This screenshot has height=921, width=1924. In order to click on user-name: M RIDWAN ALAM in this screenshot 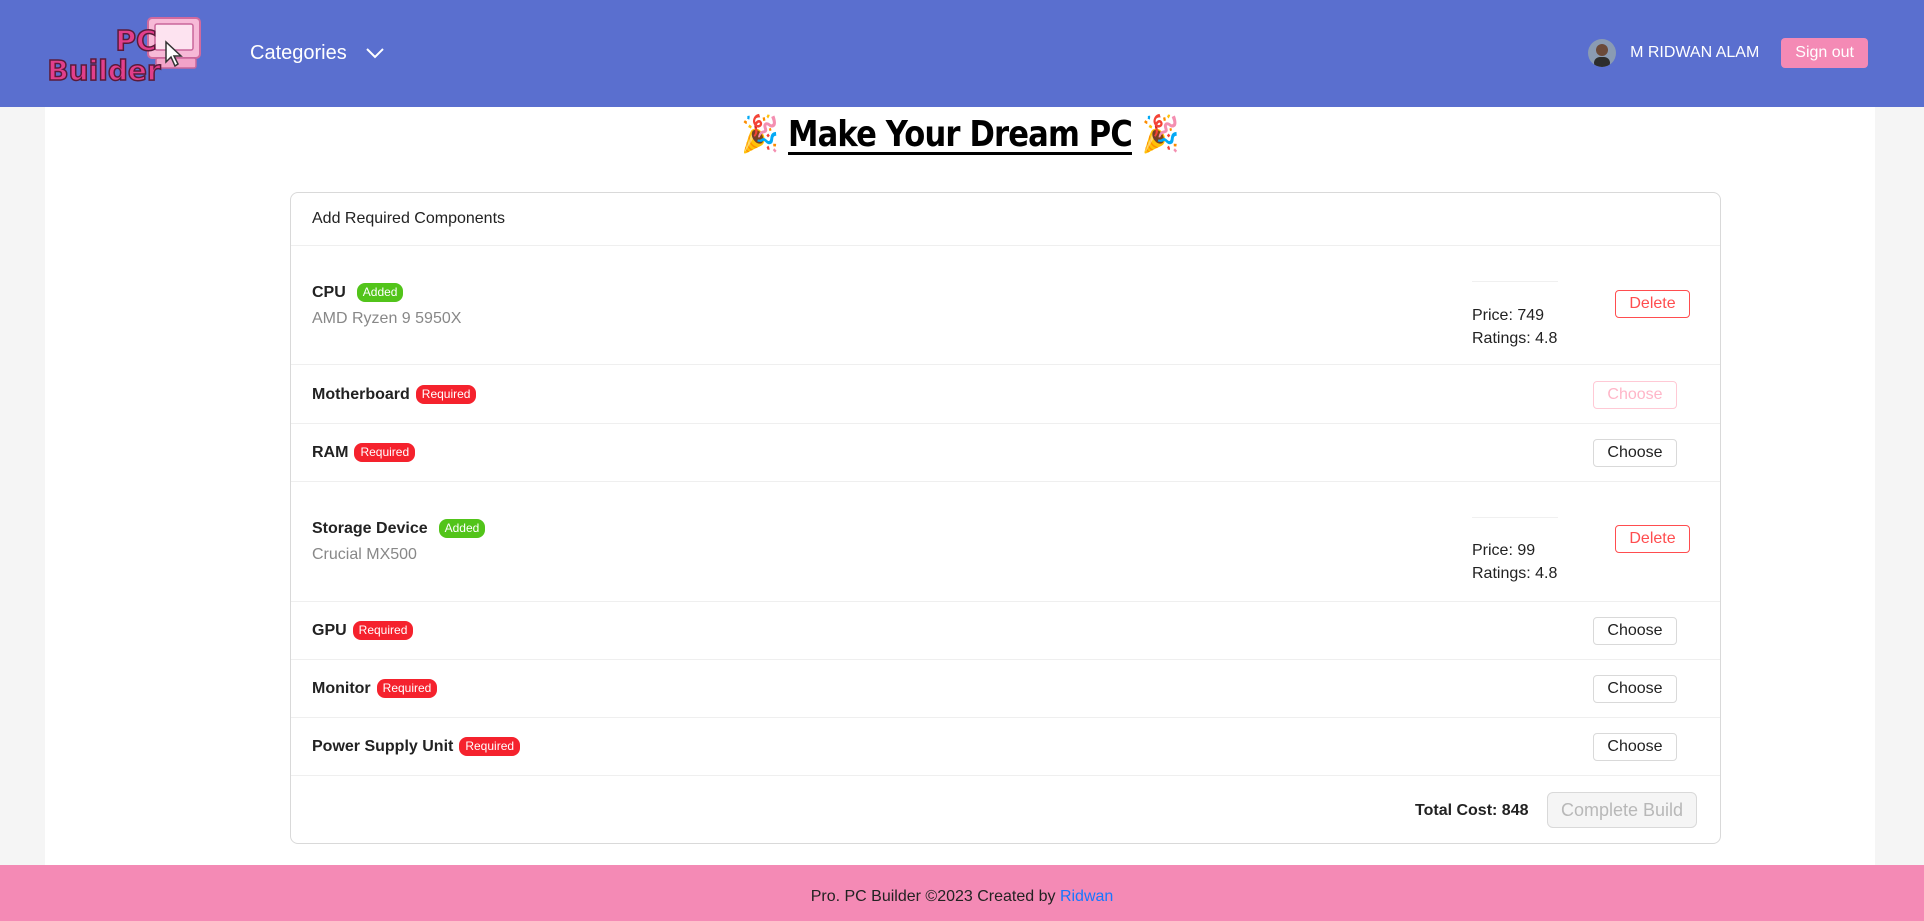, I will do `click(1695, 52)`.